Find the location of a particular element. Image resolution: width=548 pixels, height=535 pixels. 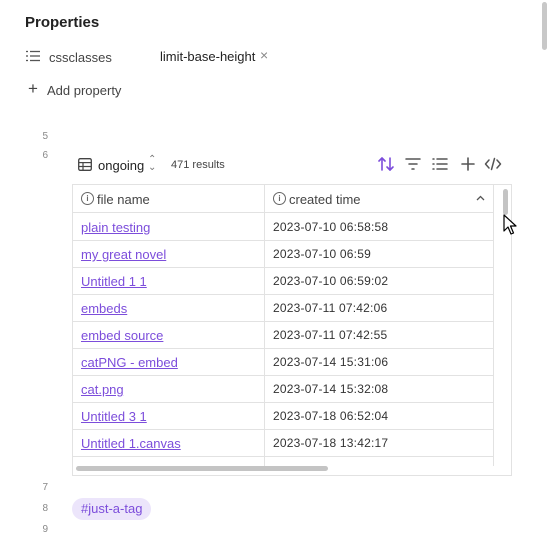

column-label: created time is located at coordinates (325, 199).